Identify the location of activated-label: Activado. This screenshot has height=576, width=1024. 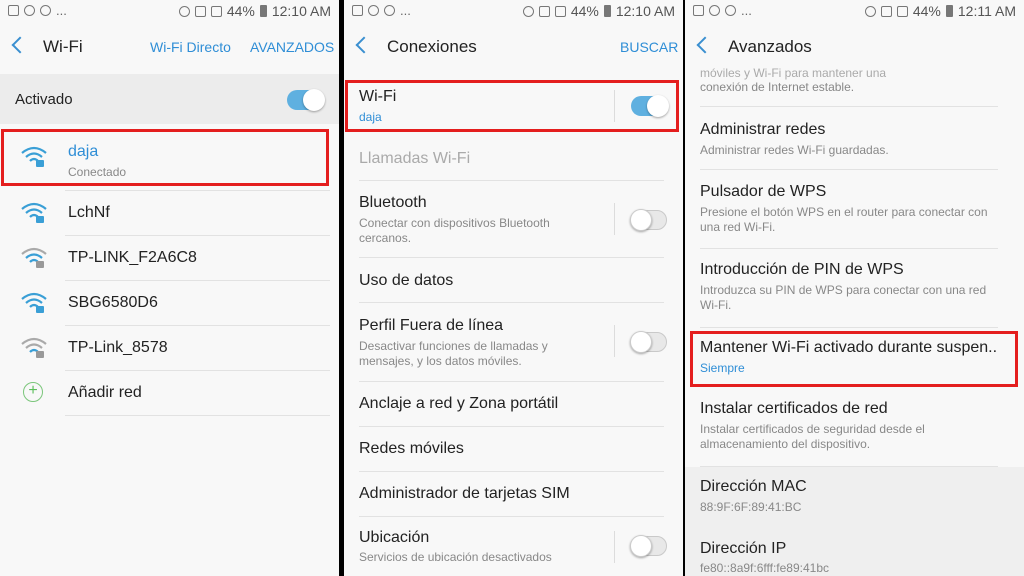
(44, 99).